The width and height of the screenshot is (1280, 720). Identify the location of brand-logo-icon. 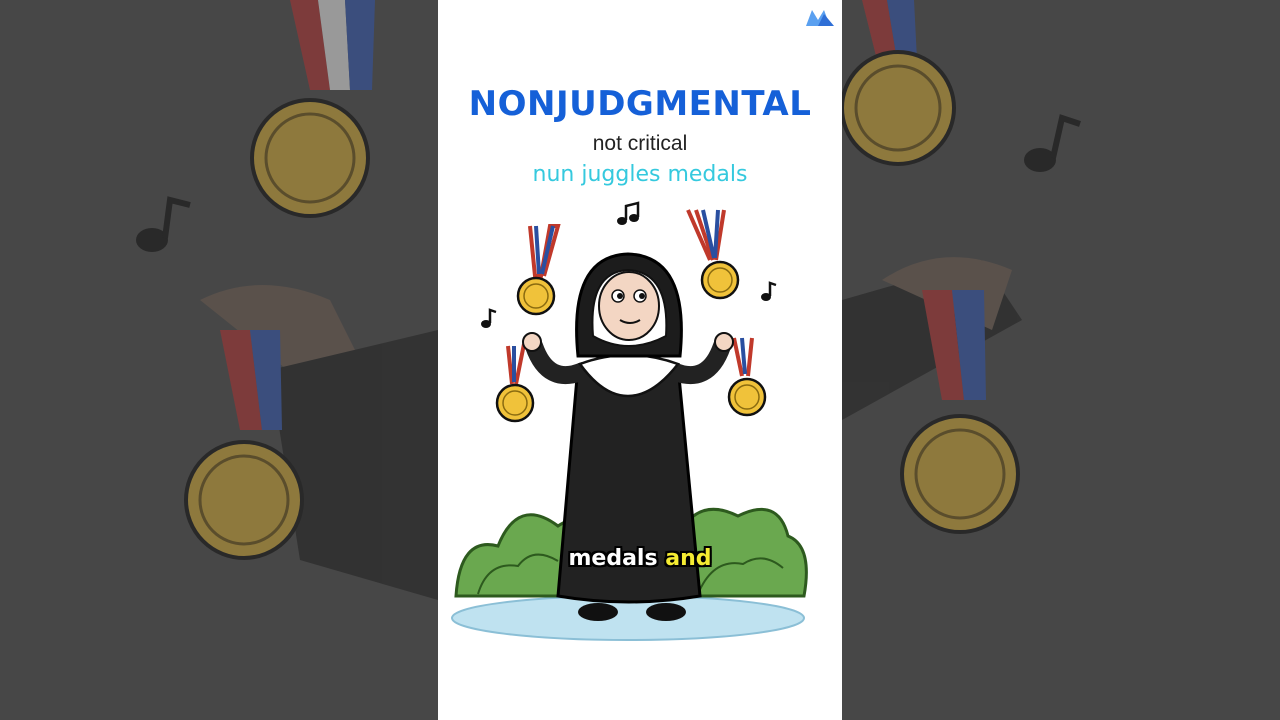
(820, 18).